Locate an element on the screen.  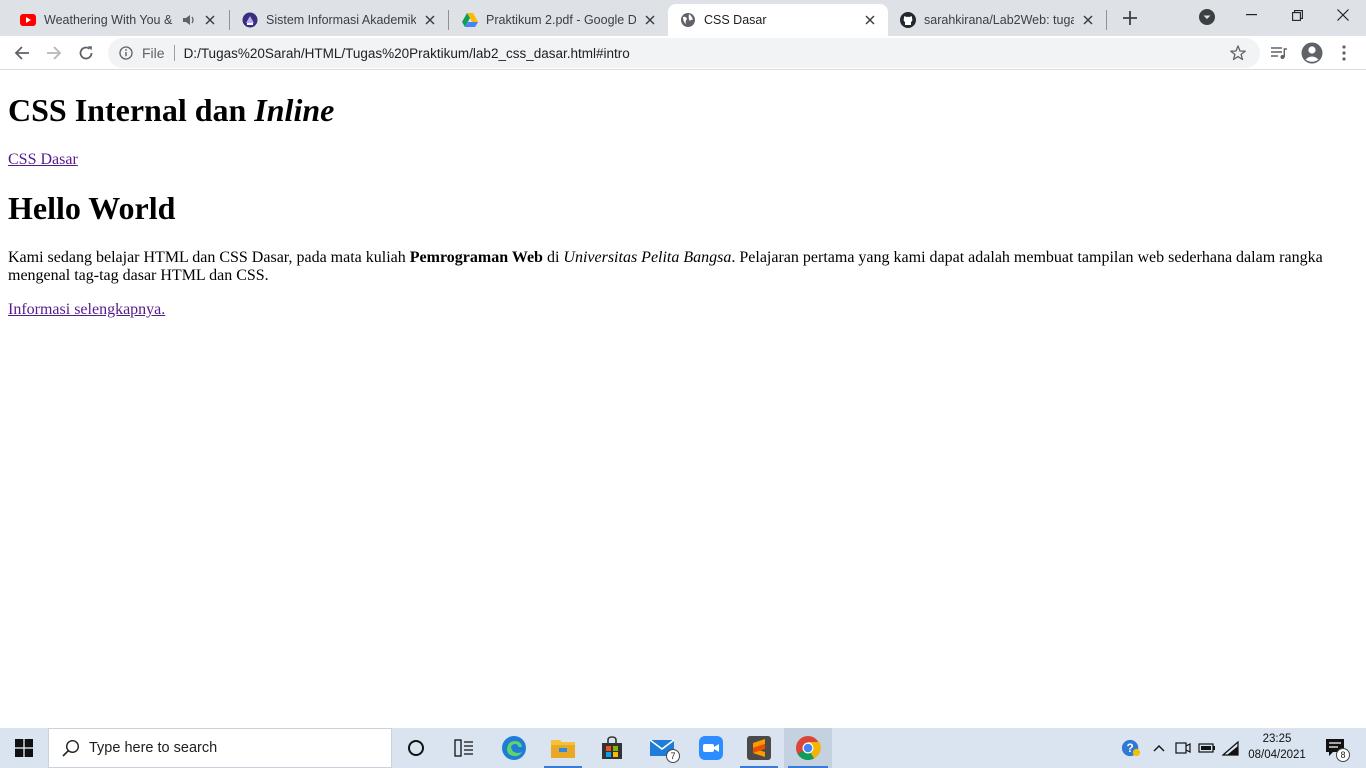
store-bag-icon is located at coordinates (612, 747).